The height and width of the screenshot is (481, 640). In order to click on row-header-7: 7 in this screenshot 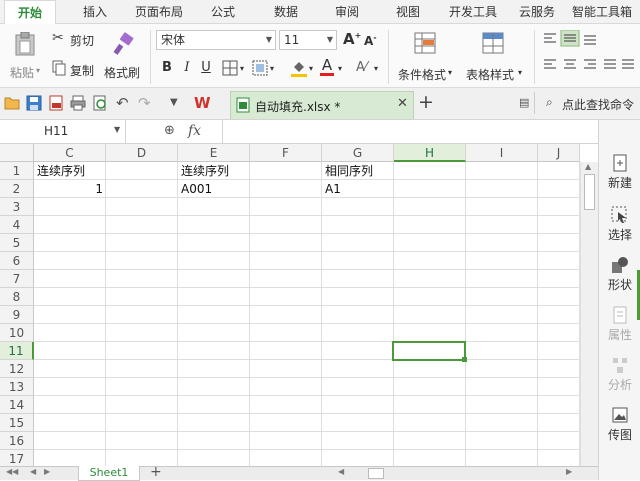, I will do `click(17, 279)`.